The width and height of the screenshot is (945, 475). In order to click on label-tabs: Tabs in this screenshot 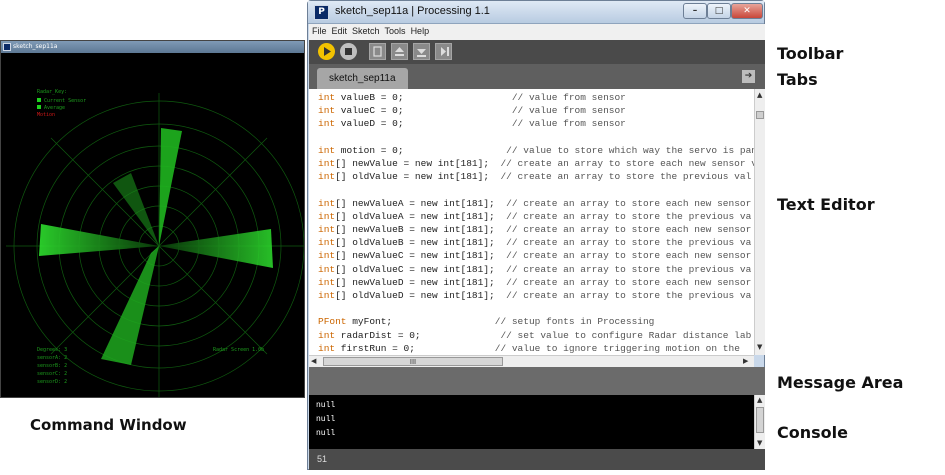, I will do `click(797, 79)`.